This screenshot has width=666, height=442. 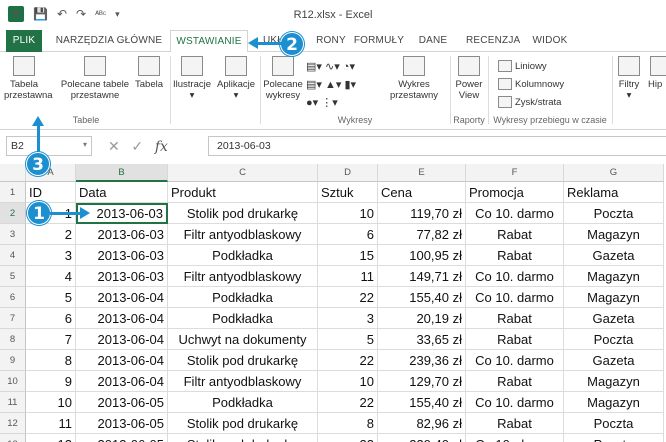 I want to click on wykres-przestawny-button: Wykres przestawny, so click(x=414, y=78).